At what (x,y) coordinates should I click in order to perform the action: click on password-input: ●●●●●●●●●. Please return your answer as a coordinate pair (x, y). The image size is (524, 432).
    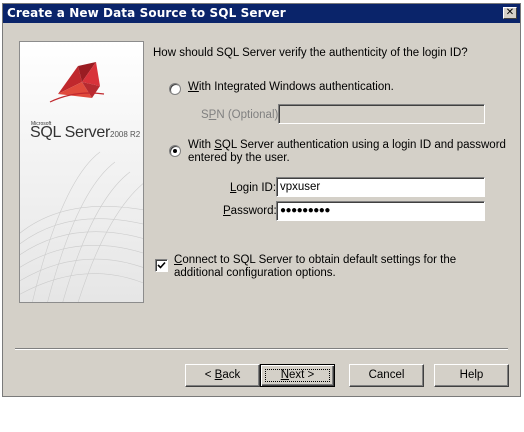
    Looking at the image, I should click on (380, 211).